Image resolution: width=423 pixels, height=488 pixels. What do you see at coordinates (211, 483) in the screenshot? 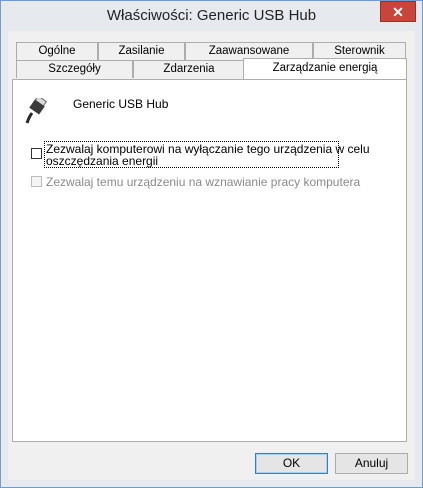
I see `window-frame-bottom` at bounding box center [211, 483].